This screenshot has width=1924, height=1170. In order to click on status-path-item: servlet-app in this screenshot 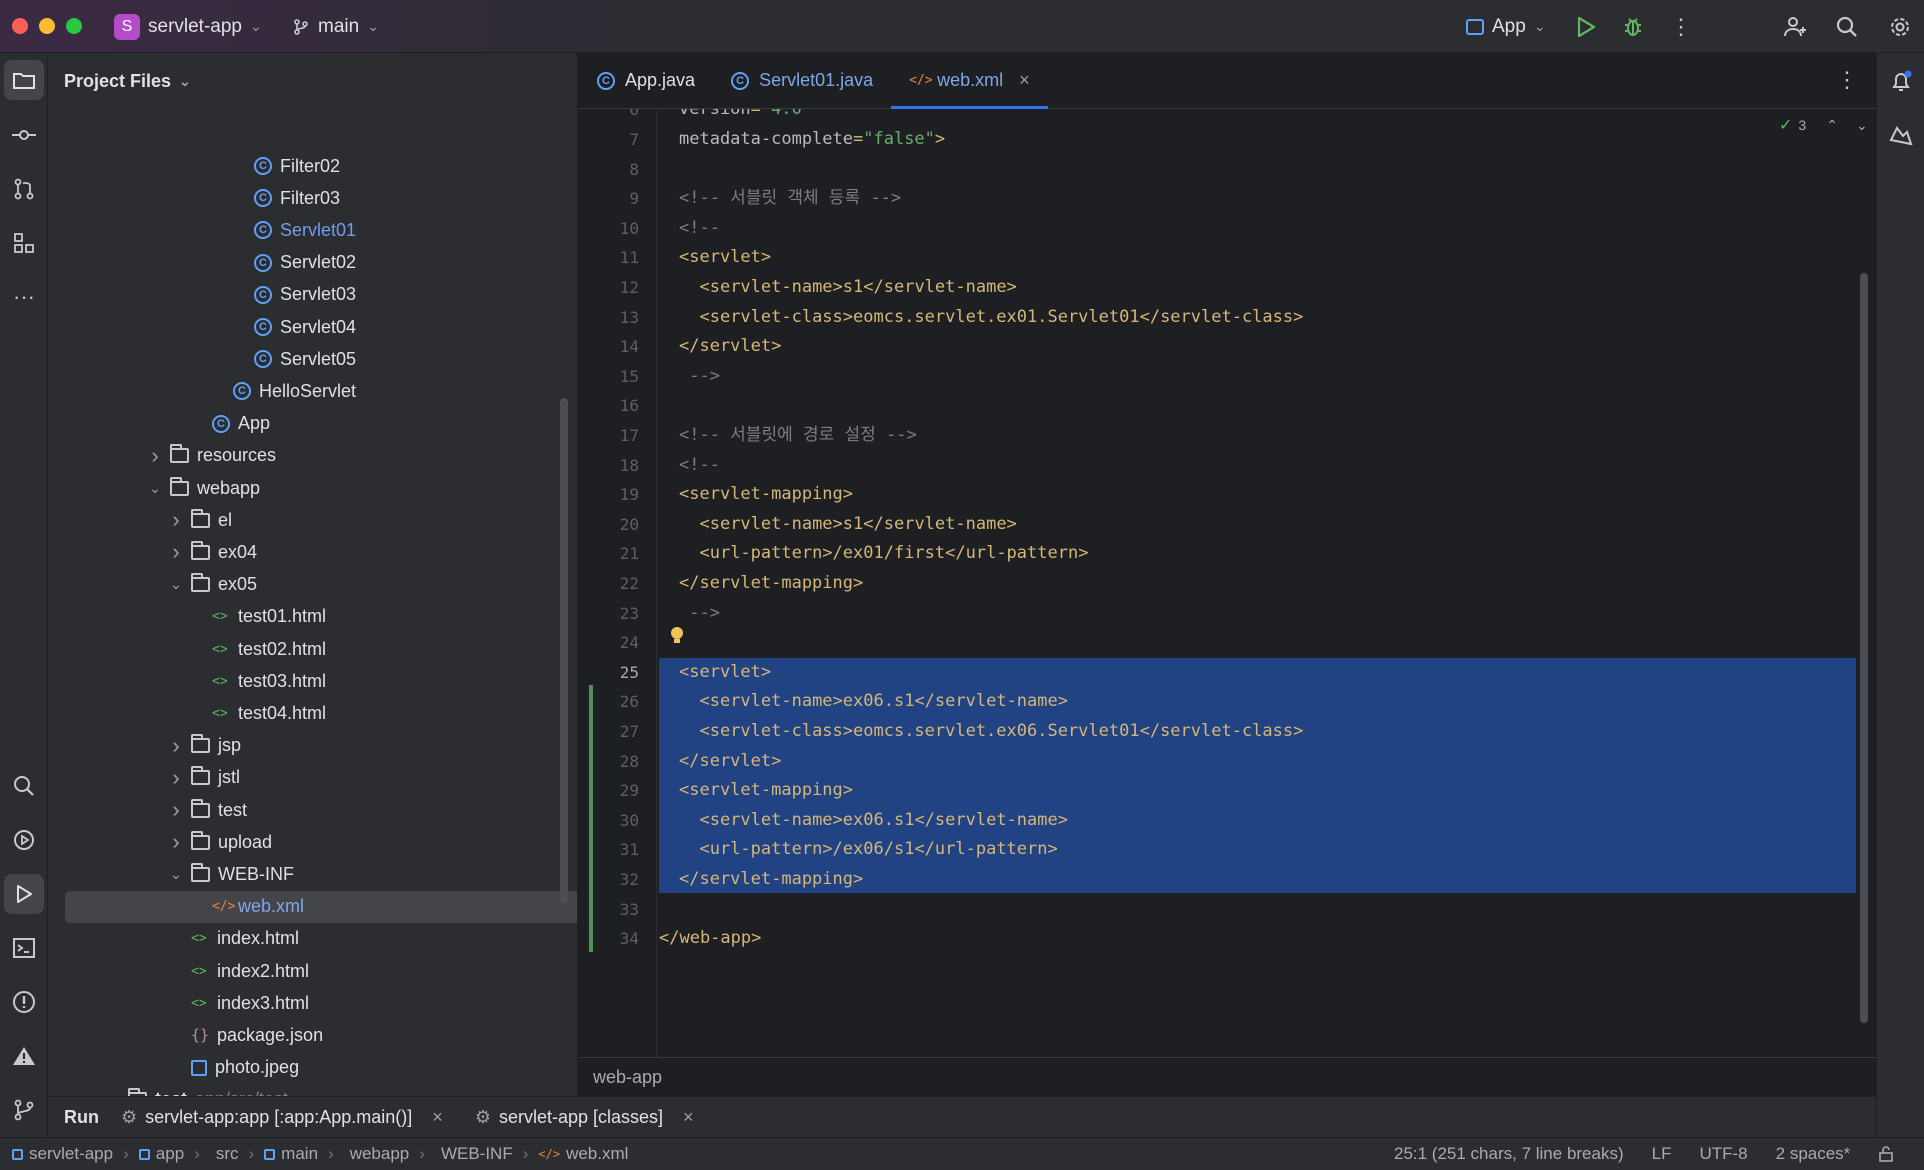, I will do `click(62, 1154)`.